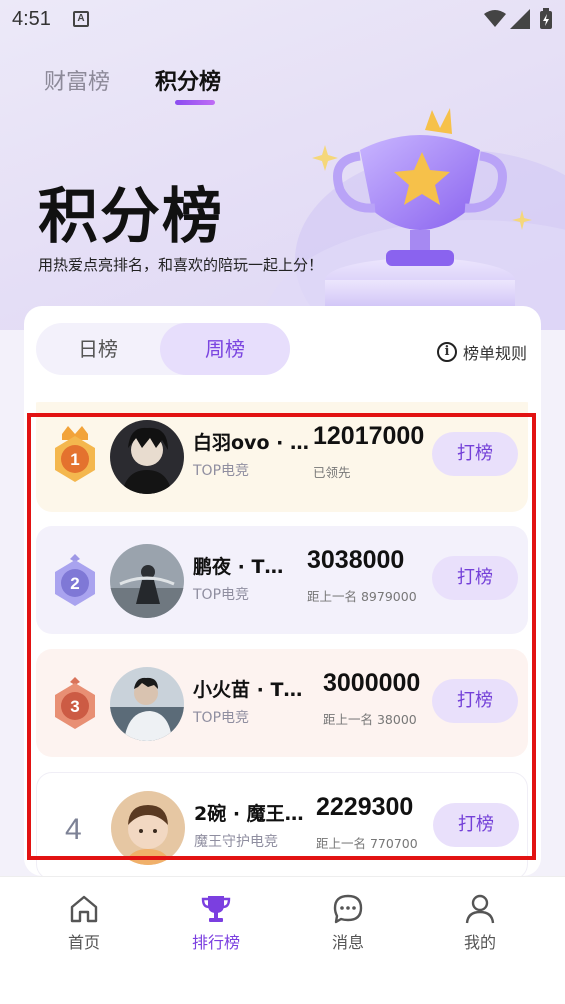  I want to click on nav-profile: 我的, so click(480, 923).